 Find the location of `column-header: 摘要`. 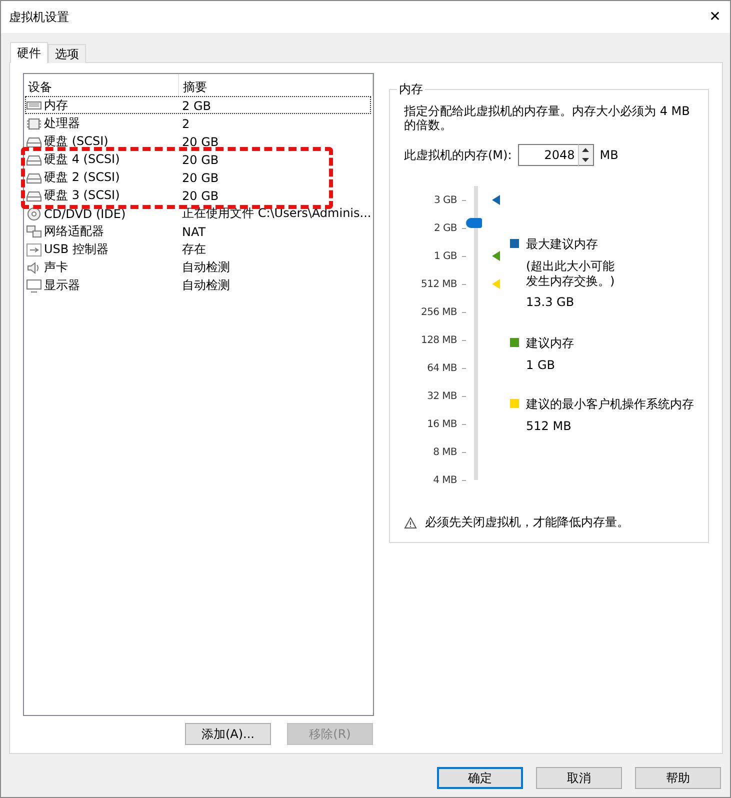

column-header: 摘要 is located at coordinates (276, 85).